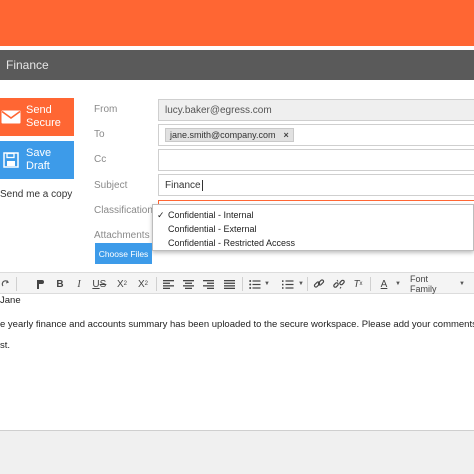  I want to click on redo-icon, so click(6, 284).